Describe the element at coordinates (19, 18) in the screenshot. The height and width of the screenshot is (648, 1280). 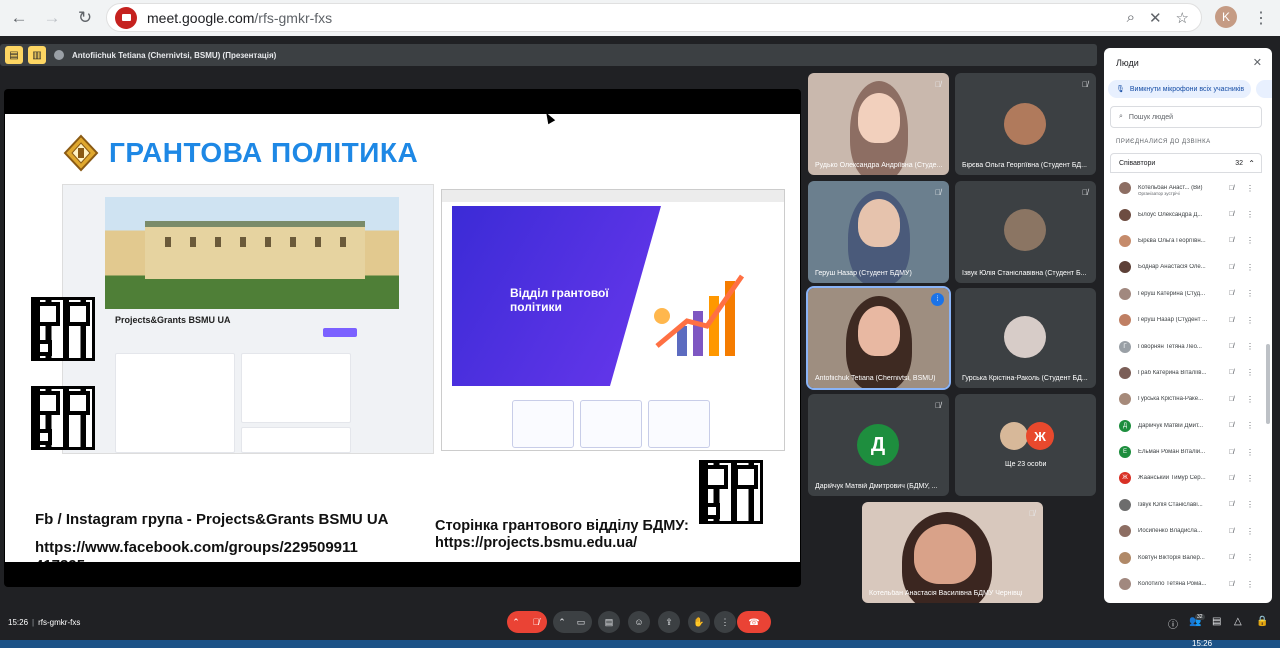
I see `back-button: ←` at that location.